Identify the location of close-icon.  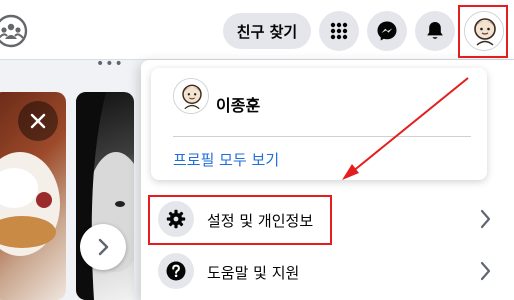
(38, 121).